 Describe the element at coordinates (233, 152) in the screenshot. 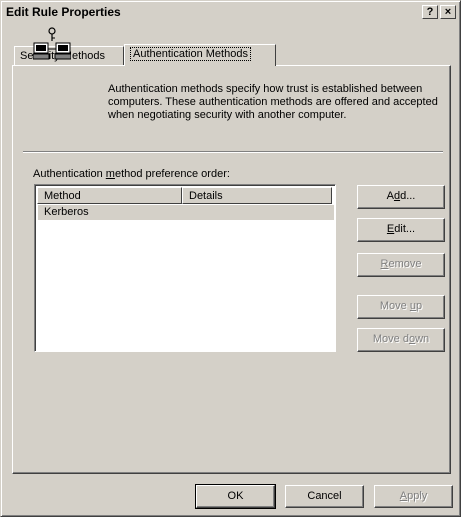

I see `separator` at that location.